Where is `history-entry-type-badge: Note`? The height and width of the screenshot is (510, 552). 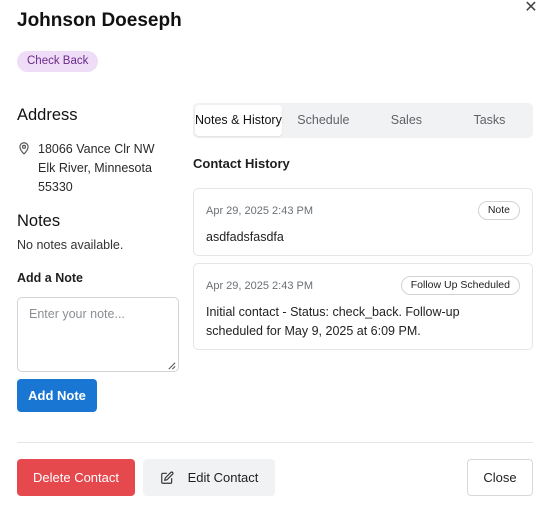
history-entry-type-badge: Note is located at coordinates (498, 210).